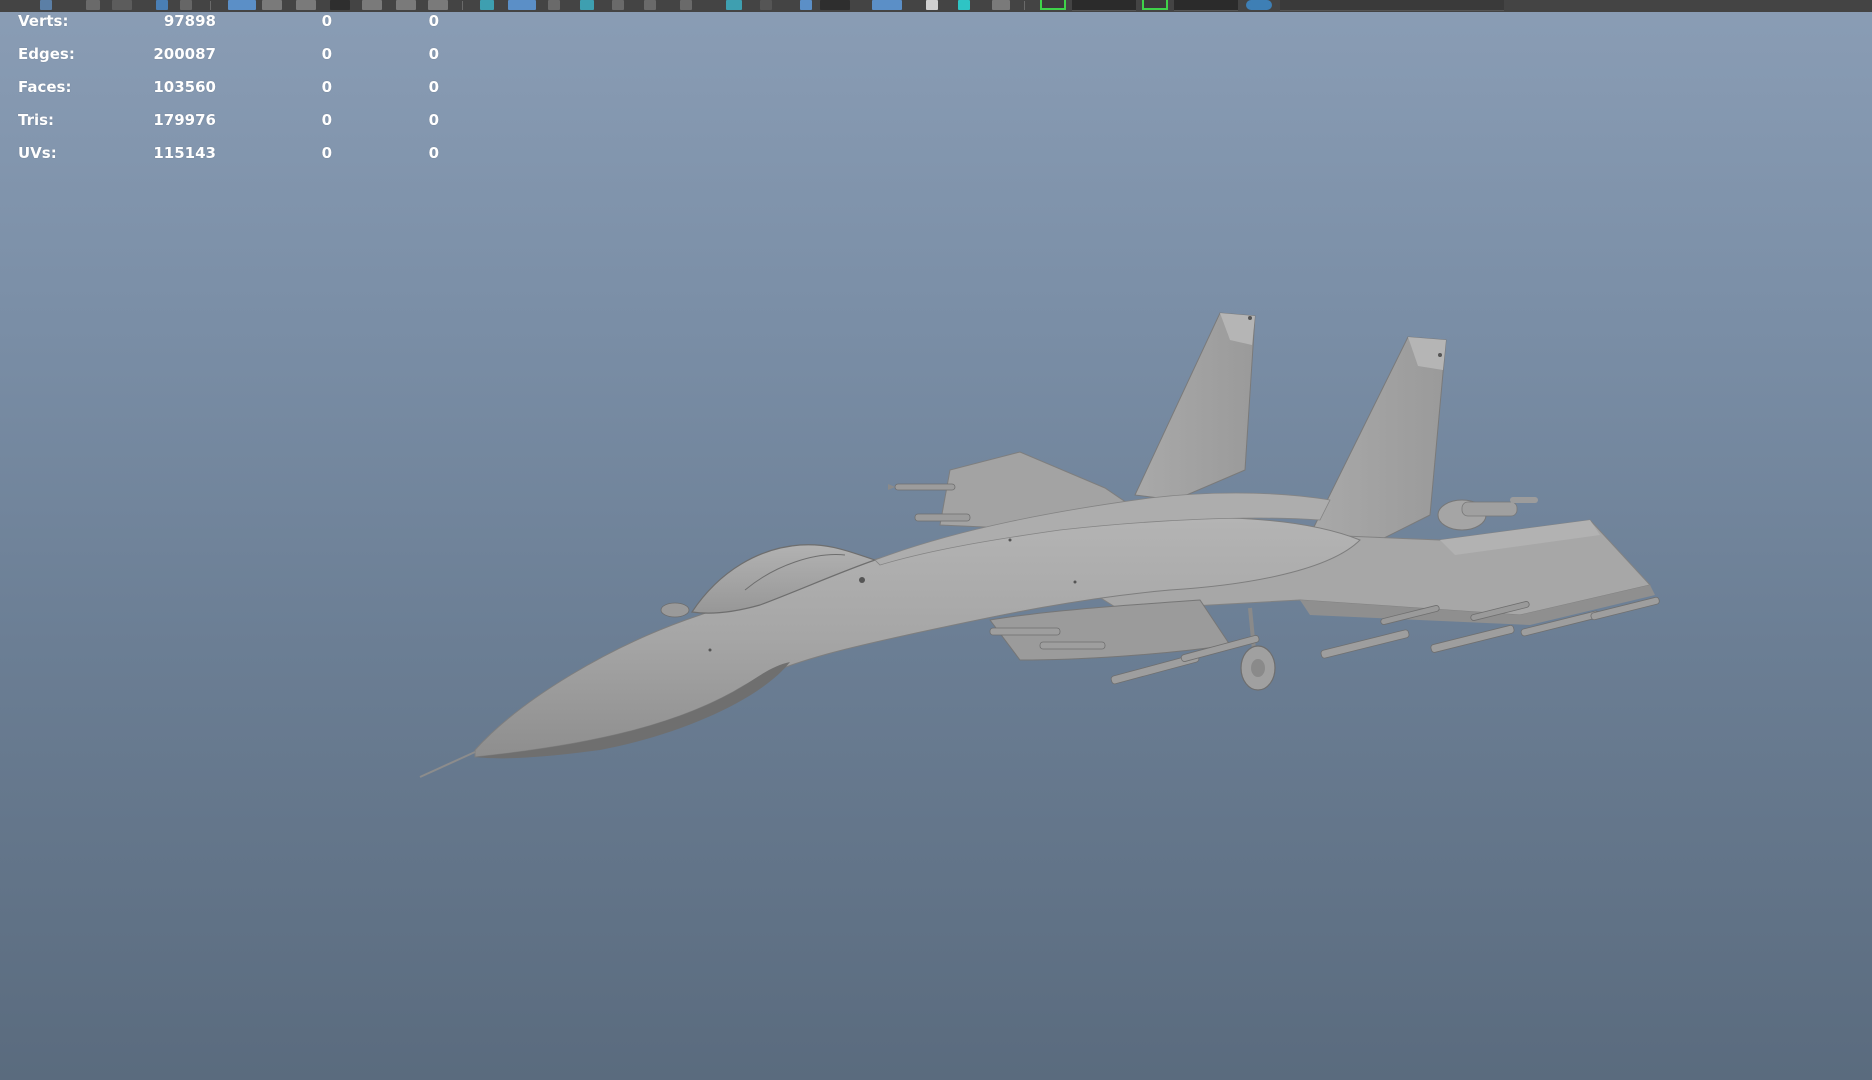  What do you see at coordinates (1258, 649) in the screenshot?
I see `landing-gear` at bounding box center [1258, 649].